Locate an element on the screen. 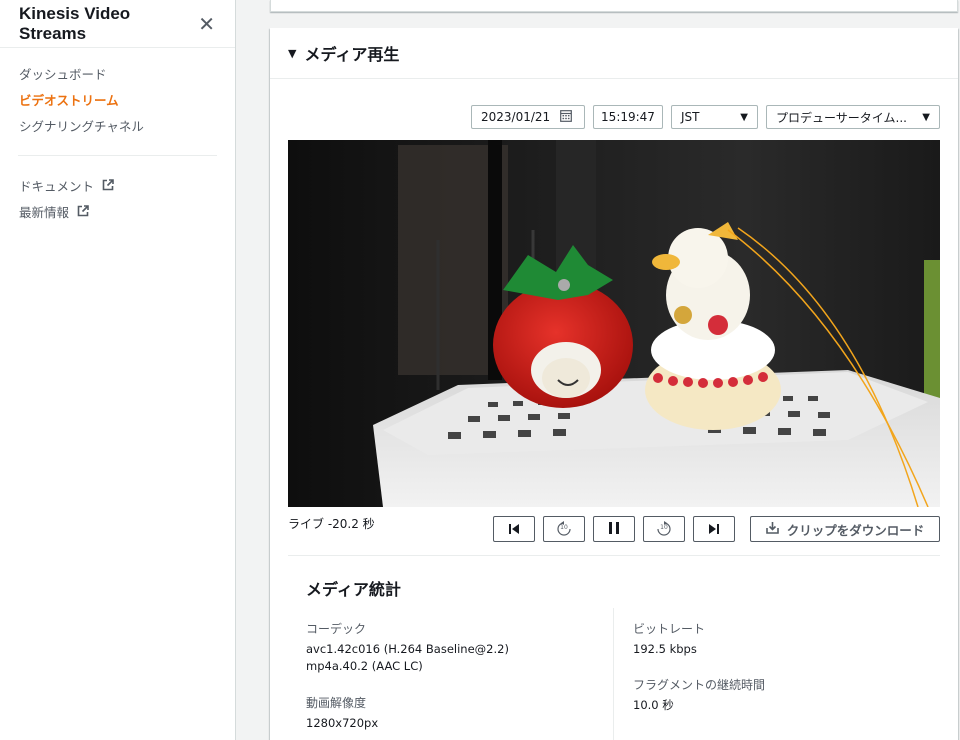 The image size is (960, 740). sidebar-divider is located at coordinates (117, 155).